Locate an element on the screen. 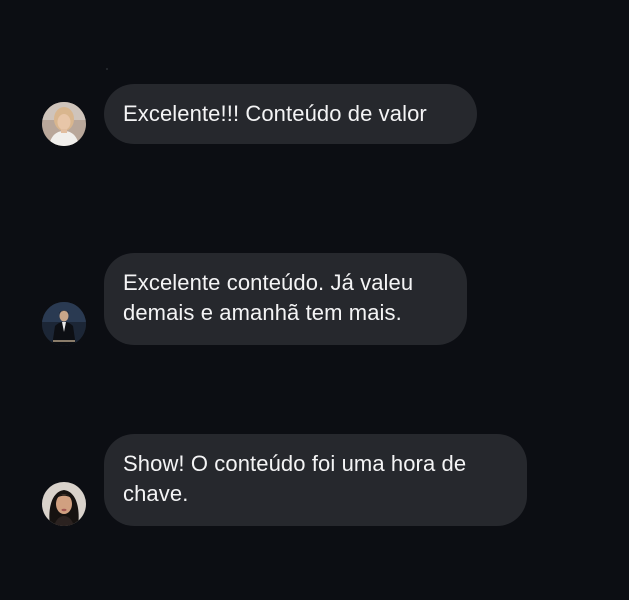 The width and height of the screenshot is (629, 600). avatar-woman-dark-hair-icon is located at coordinates (64, 504).